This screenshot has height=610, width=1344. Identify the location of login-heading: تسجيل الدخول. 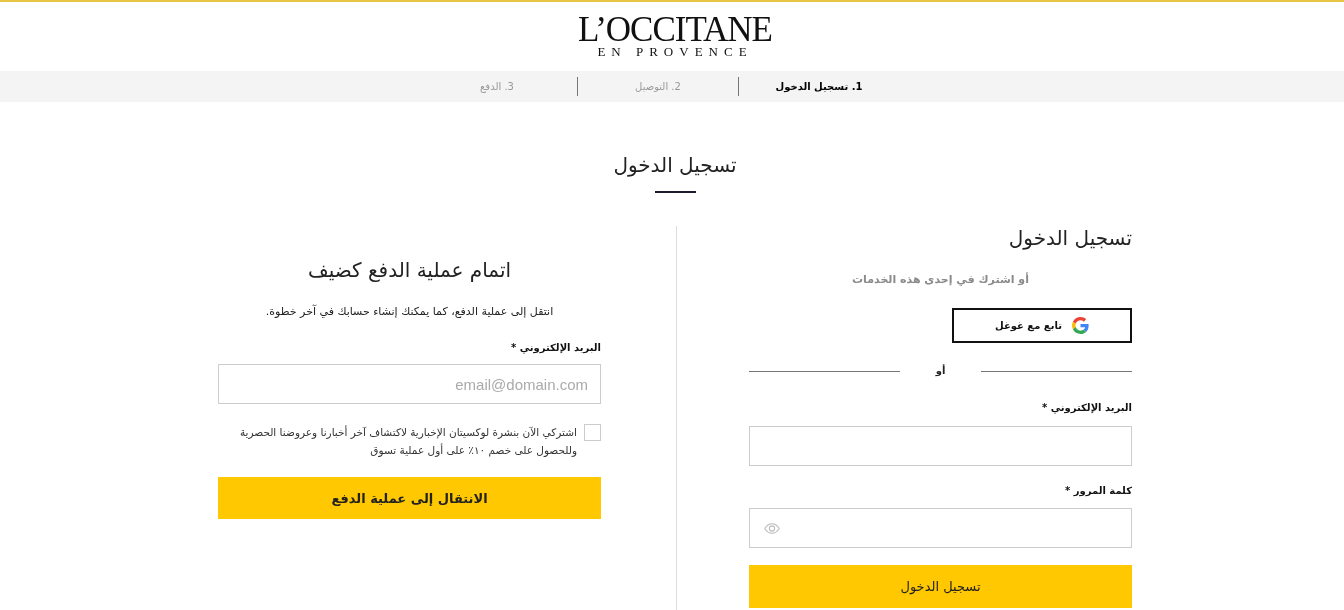
(1070, 238).